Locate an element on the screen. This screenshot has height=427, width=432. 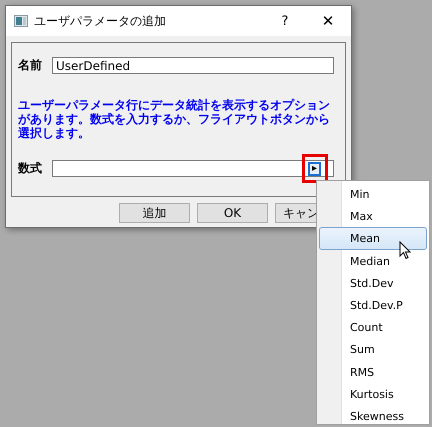
name-field: UserDefined is located at coordinates (193, 65).